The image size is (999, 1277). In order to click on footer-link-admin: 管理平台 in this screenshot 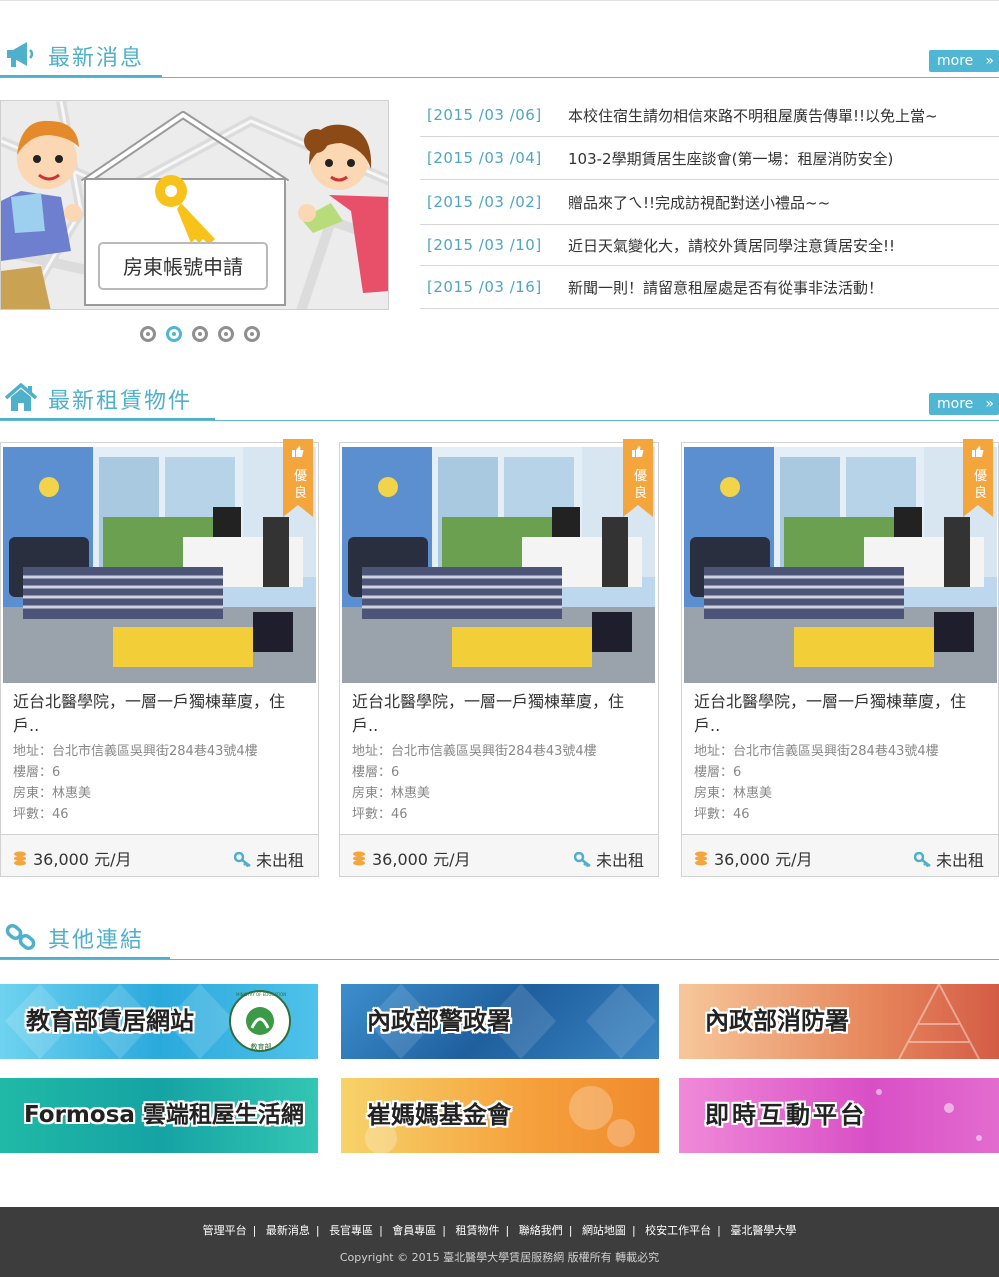, I will do `click(225, 1230)`.